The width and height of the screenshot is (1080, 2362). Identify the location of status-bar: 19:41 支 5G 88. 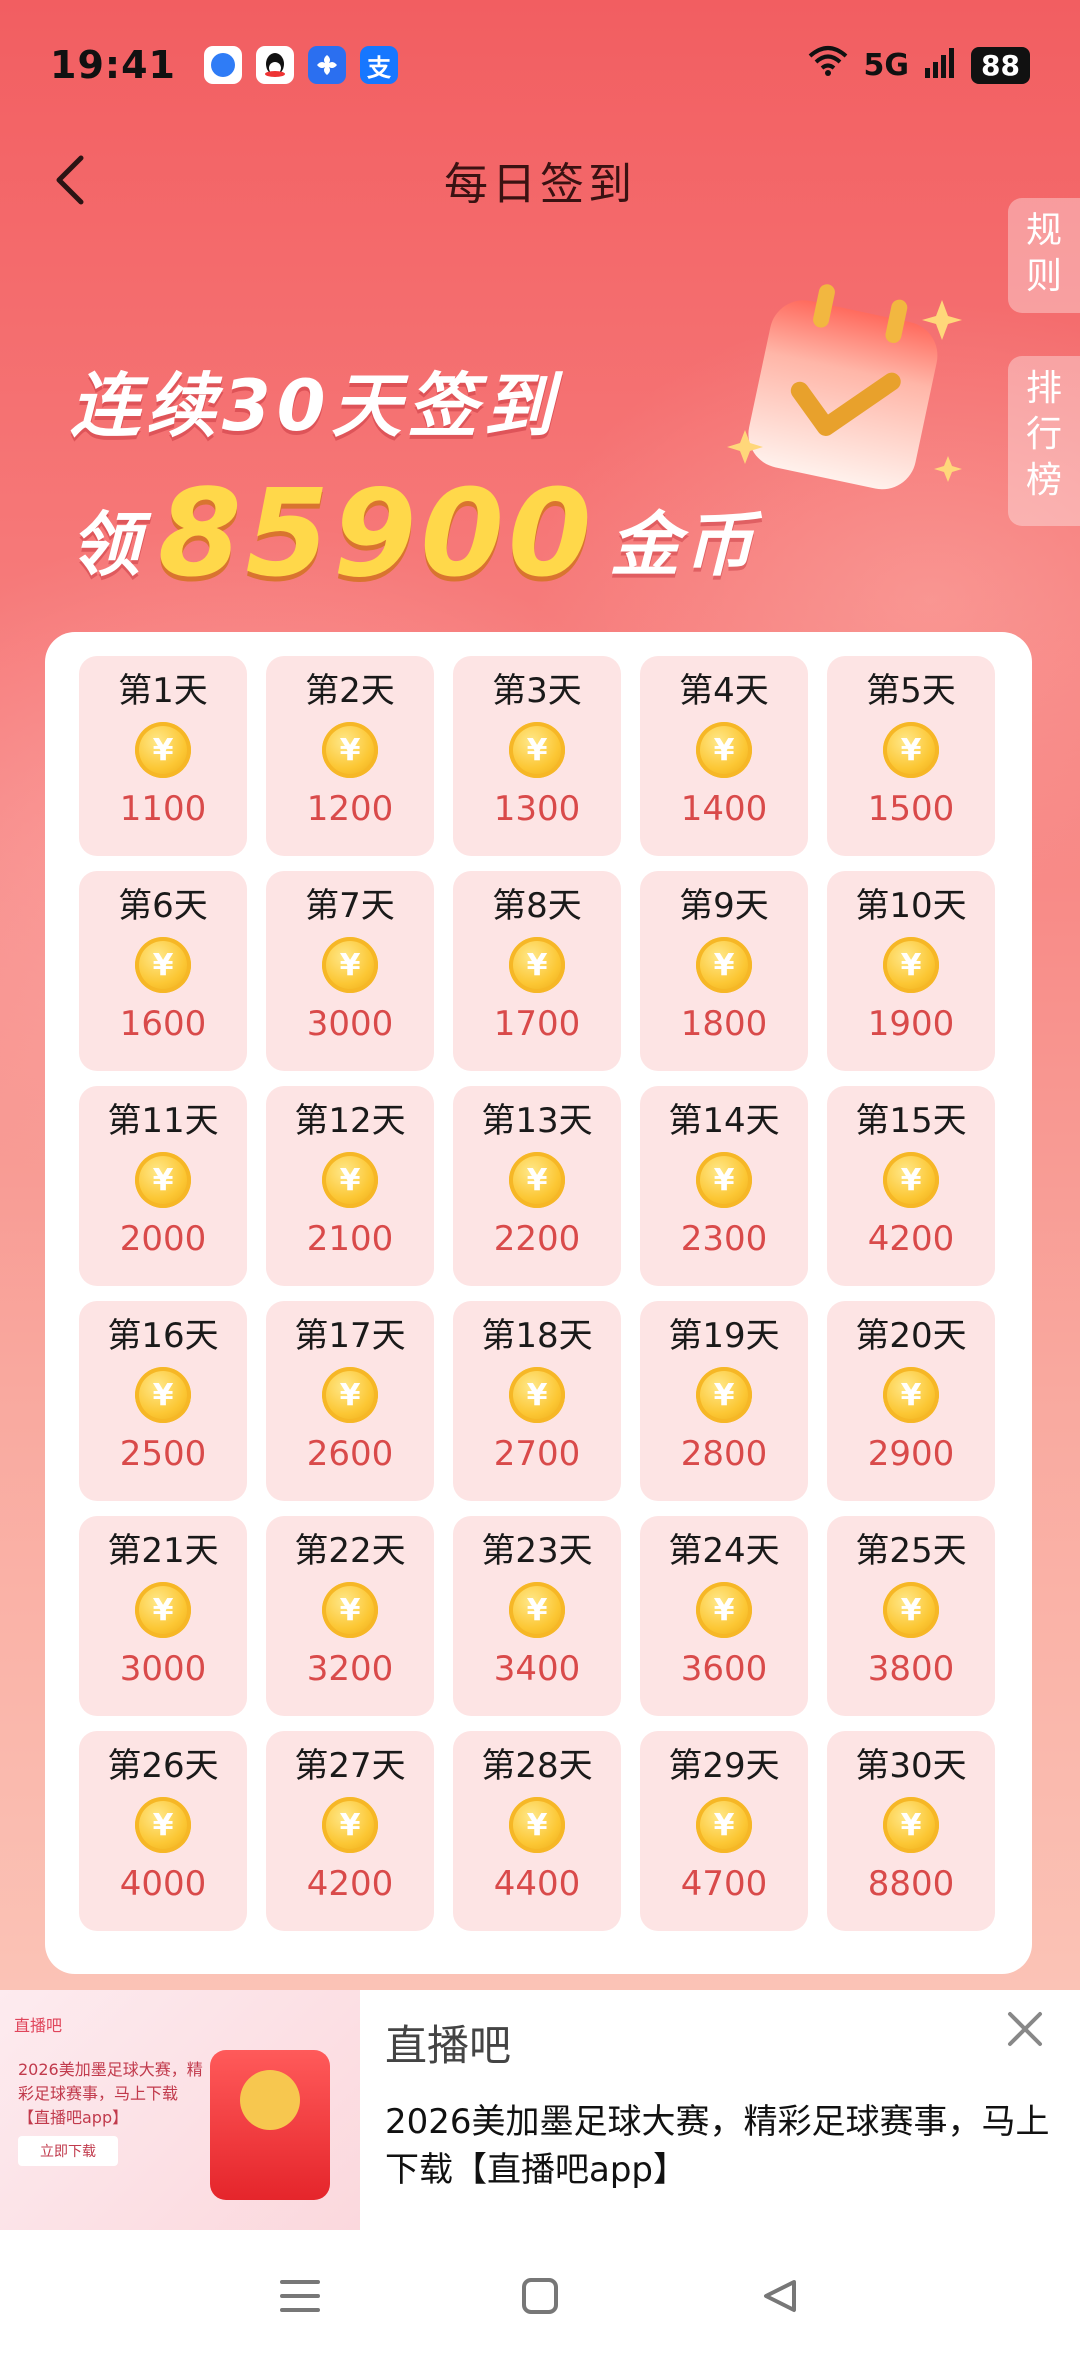
(540, 65).